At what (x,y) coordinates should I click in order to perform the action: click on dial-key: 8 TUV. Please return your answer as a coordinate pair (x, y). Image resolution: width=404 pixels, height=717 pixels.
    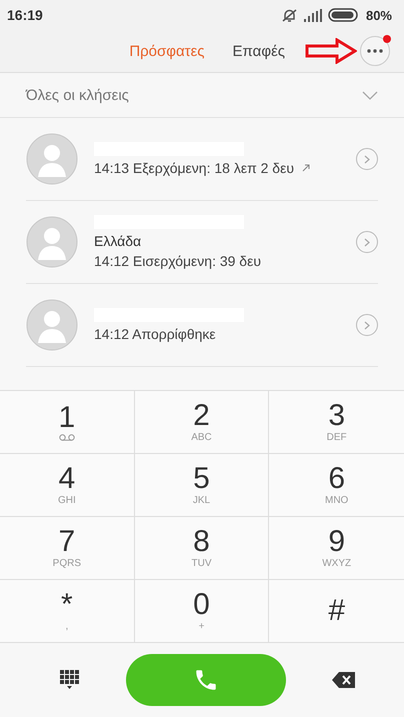
    Looking at the image, I should click on (202, 548).